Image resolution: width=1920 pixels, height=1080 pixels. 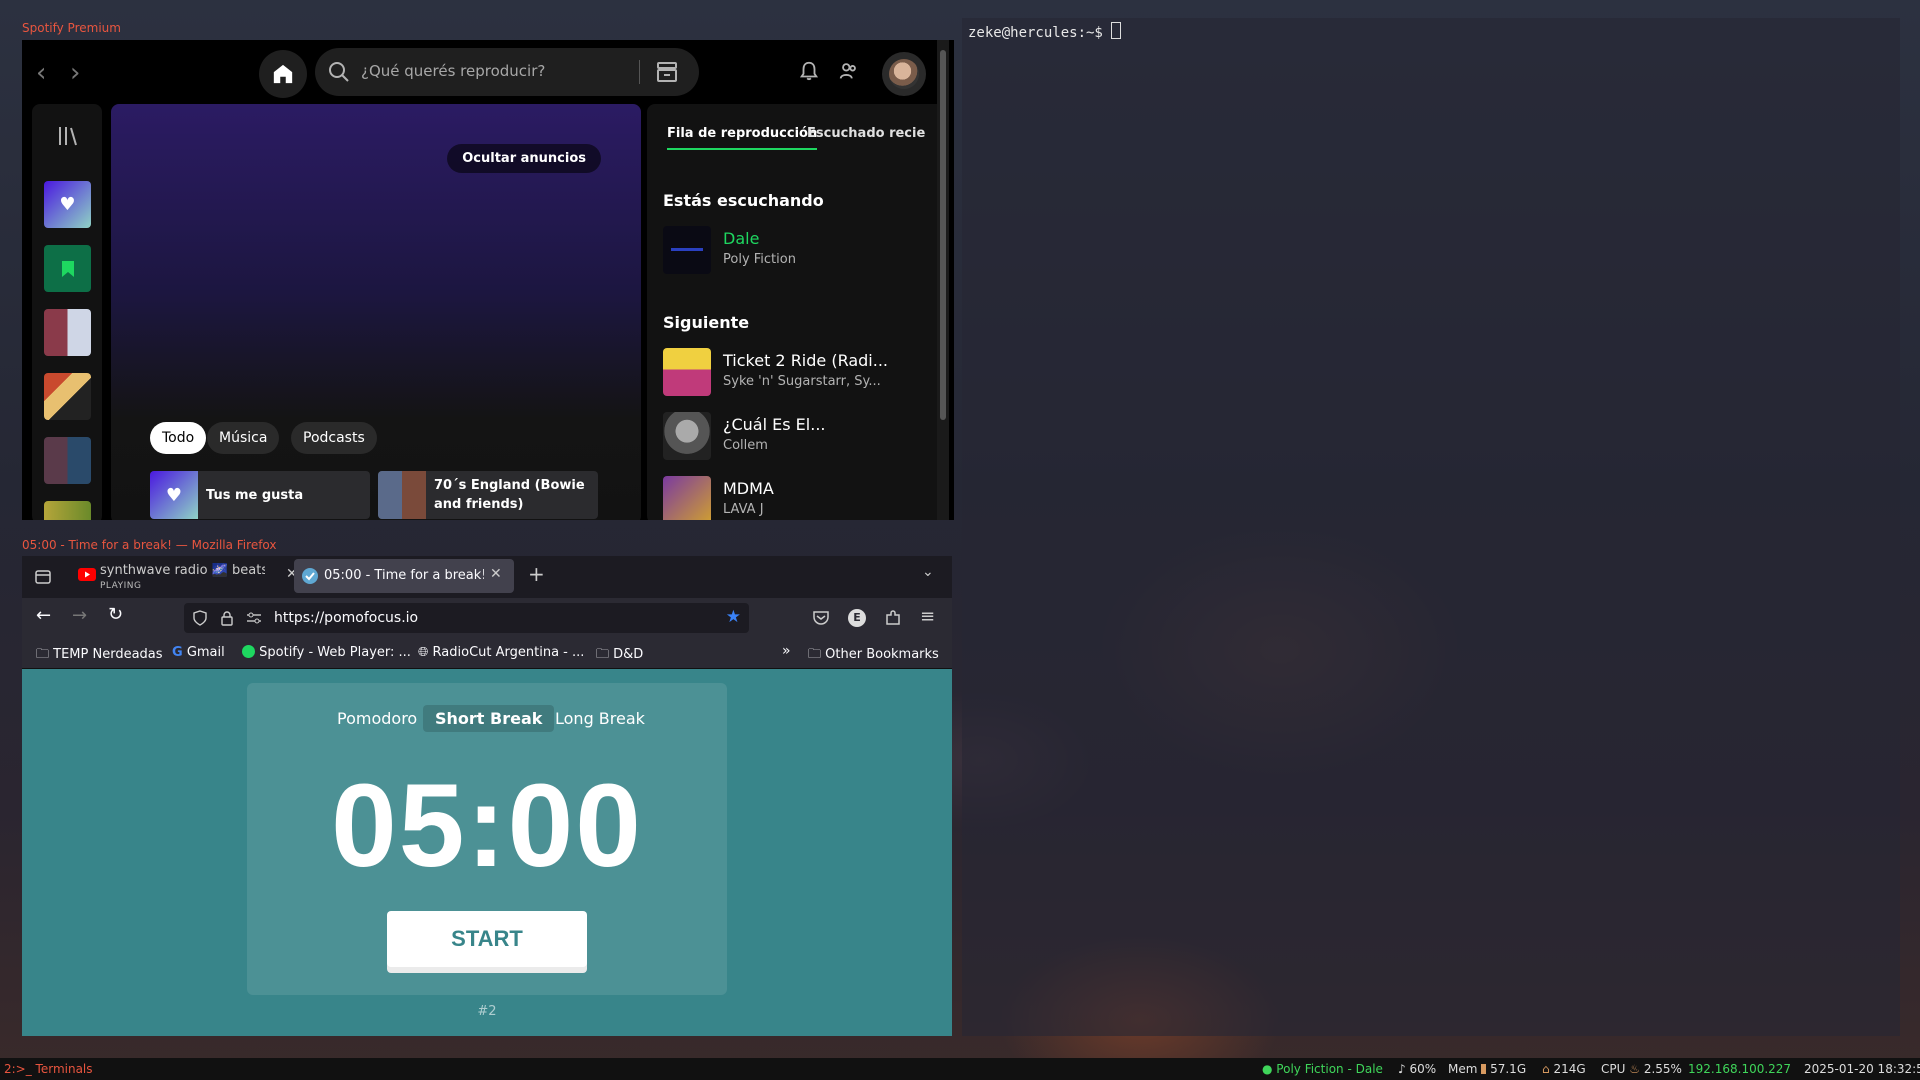 What do you see at coordinates (227, 618) in the screenshot?
I see `lock-icon` at bounding box center [227, 618].